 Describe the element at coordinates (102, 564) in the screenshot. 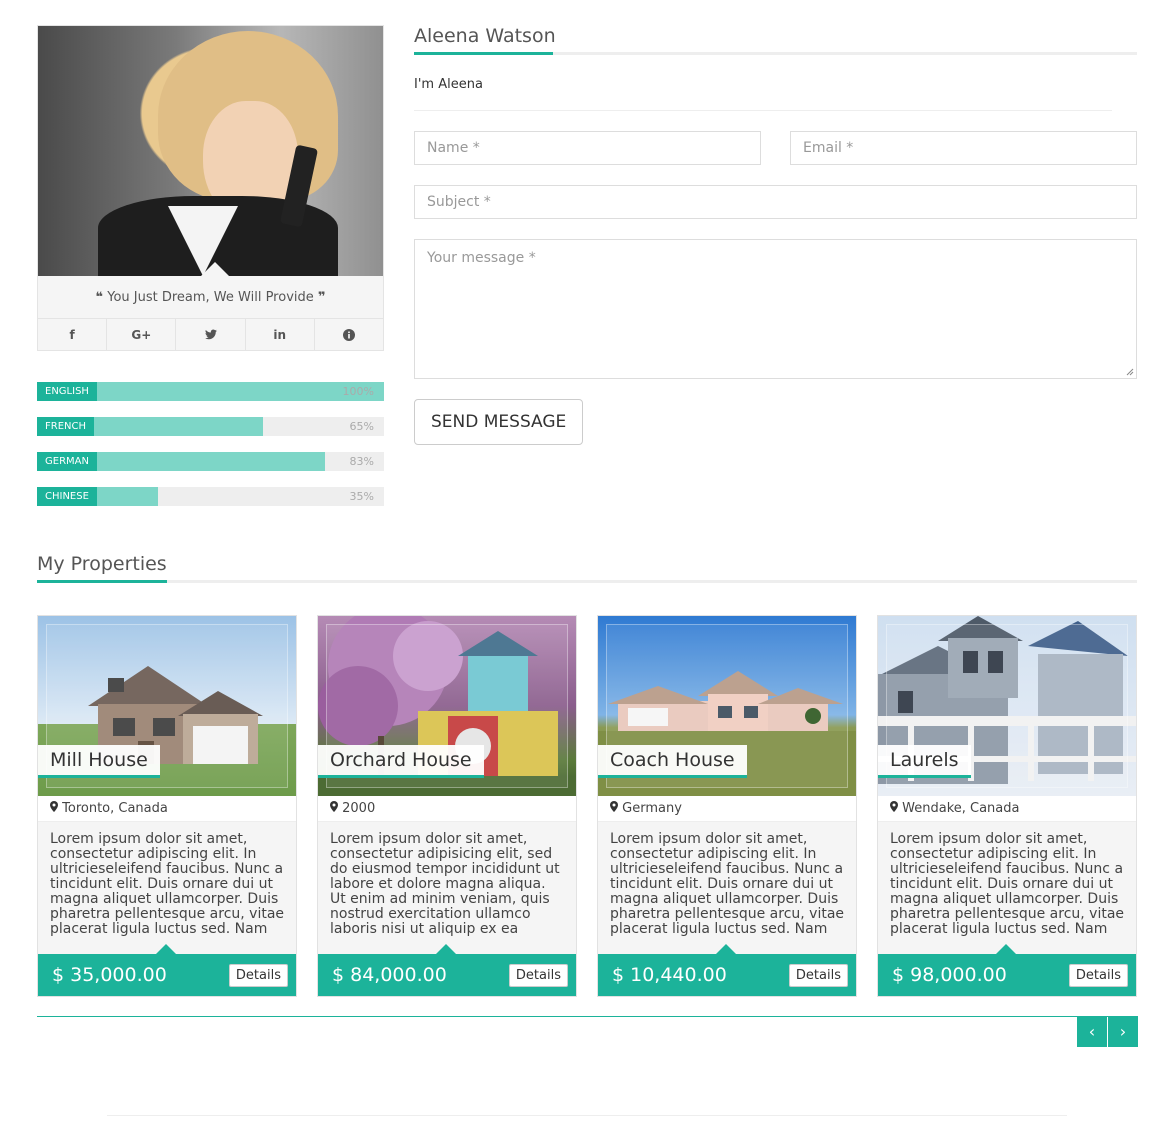

I see `properties-title: My Properties` at that location.